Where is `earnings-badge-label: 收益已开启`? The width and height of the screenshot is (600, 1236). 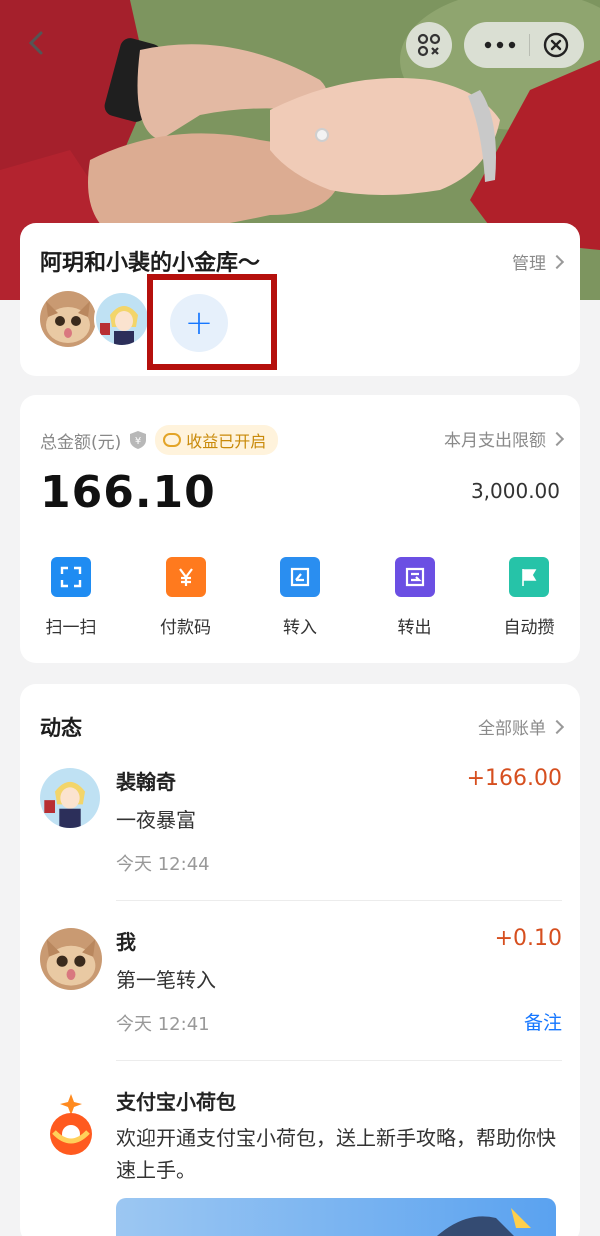
earnings-badge-label: 收益已开启 is located at coordinates (226, 441).